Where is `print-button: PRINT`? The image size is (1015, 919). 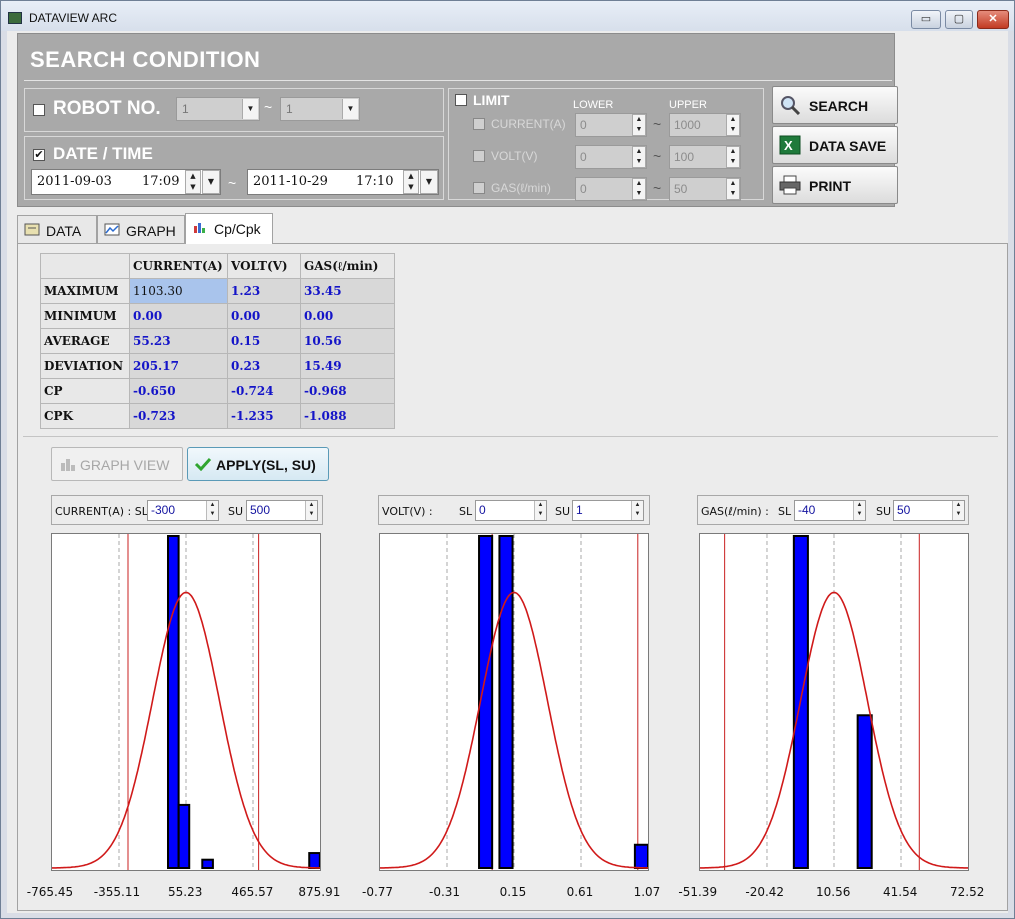
print-button: PRINT is located at coordinates (835, 185).